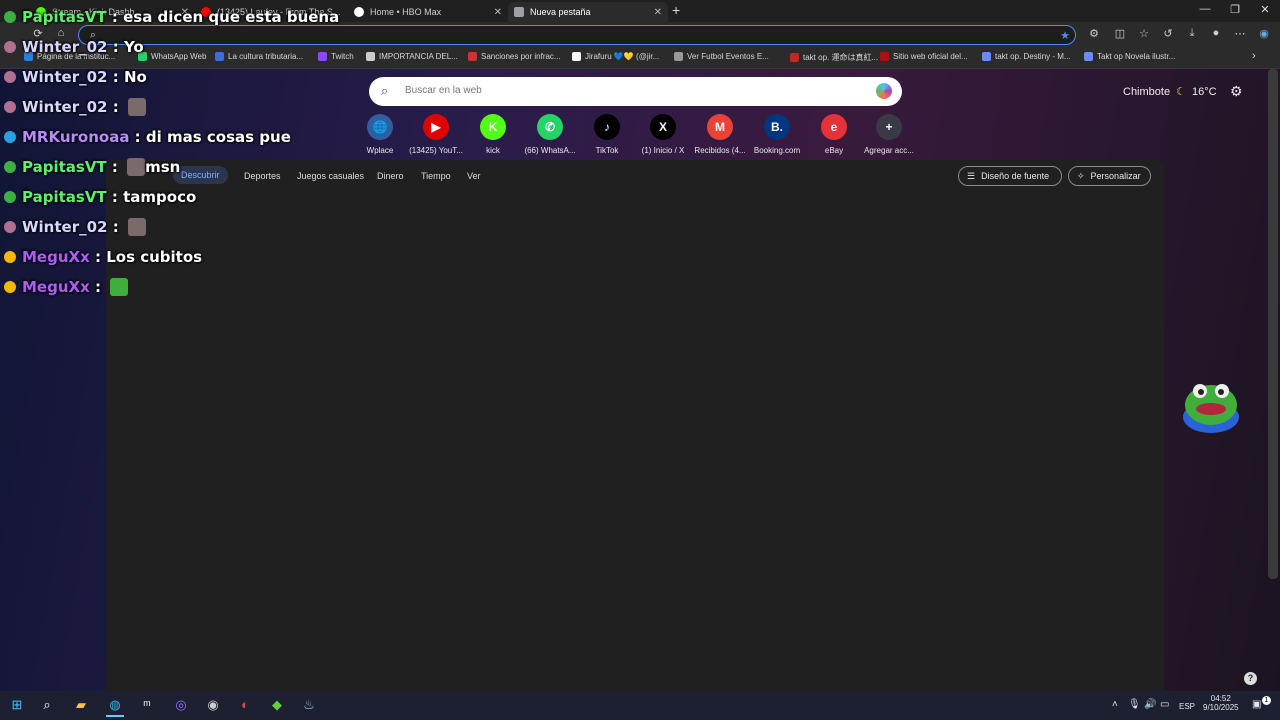 The width and height of the screenshot is (1280, 720). Describe the element at coordinates (380, 134) in the screenshot. I see `quick-access-tile: 🌐 Wplace` at that location.